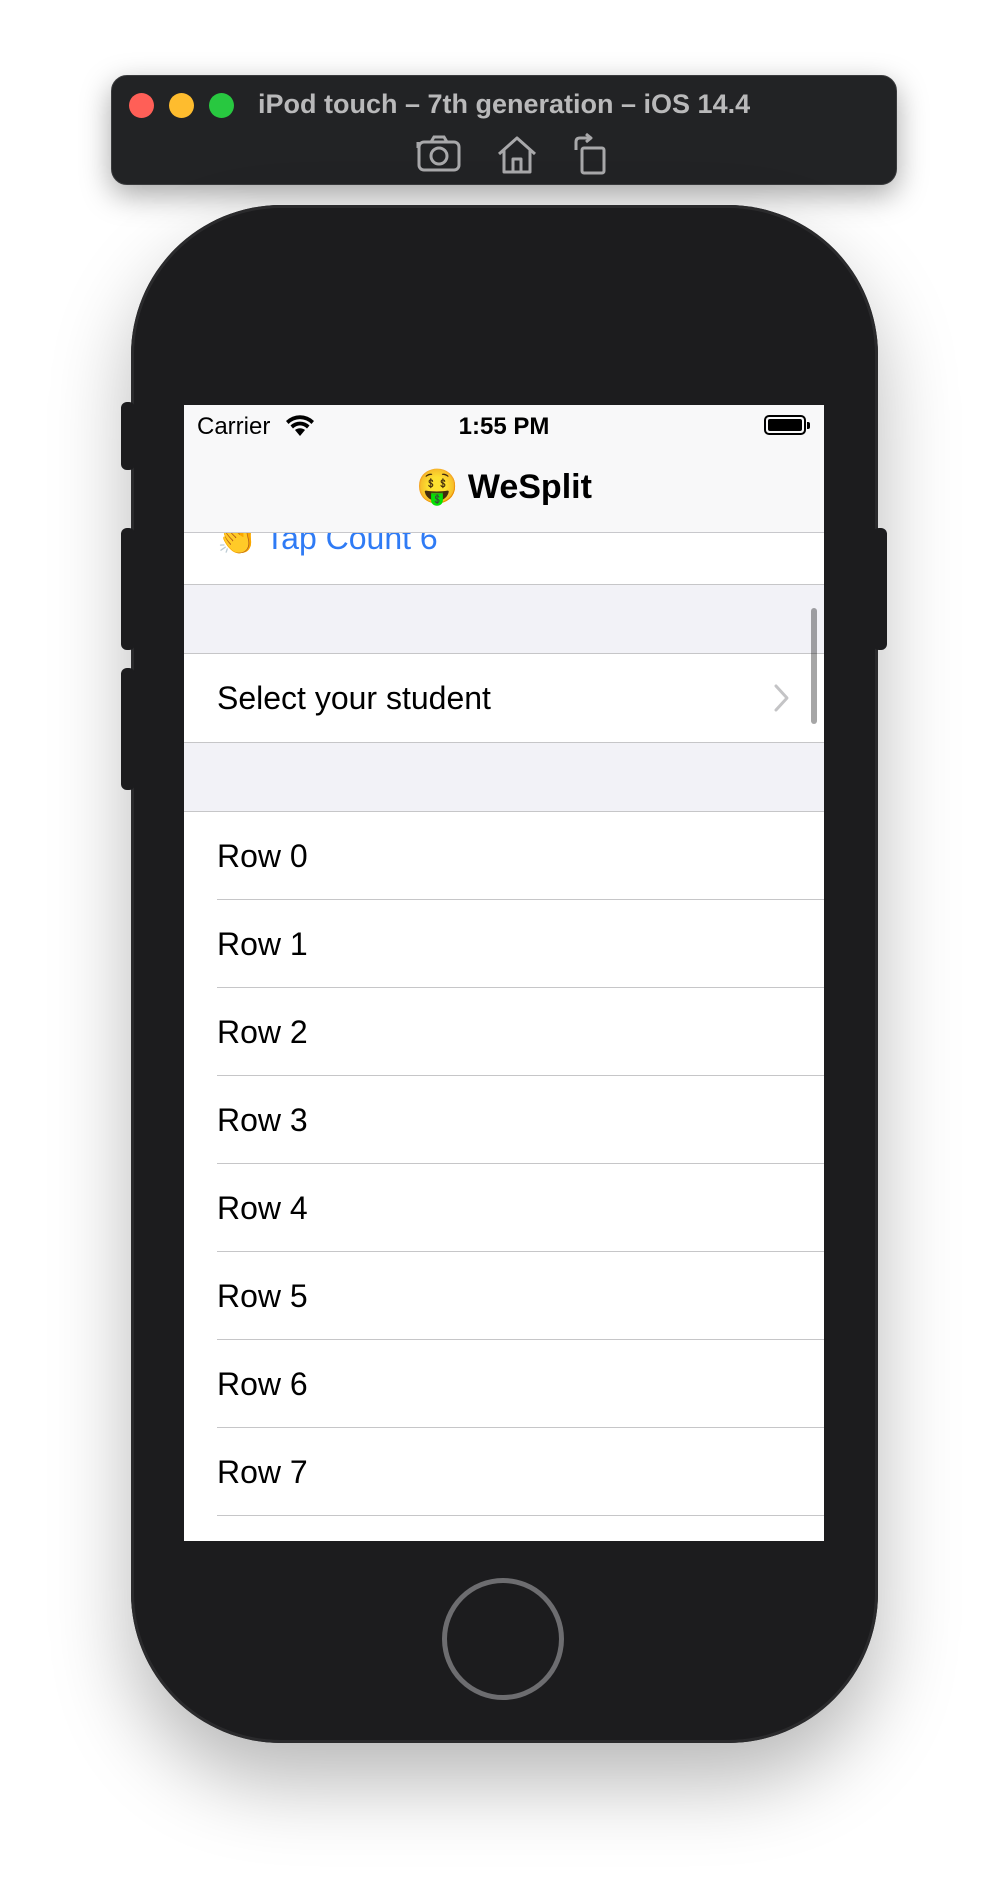 Image resolution: width=1008 pixels, height=1892 pixels. I want to click on window-title: iPod touch – 7th generation – iOS 14.4, so click(504, 104).